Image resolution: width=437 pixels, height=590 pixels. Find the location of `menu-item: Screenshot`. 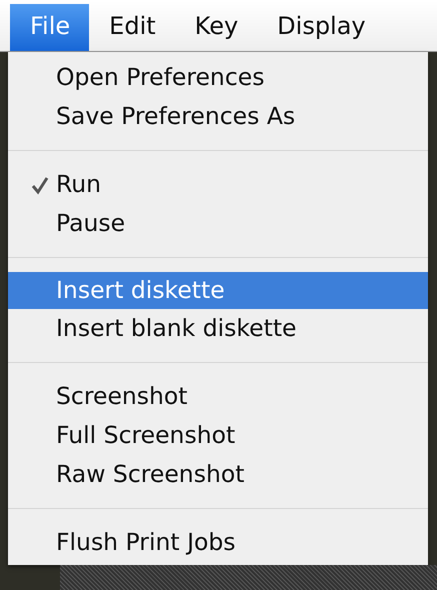

menu-item: Screenshot is located at coordinates (122, 396).